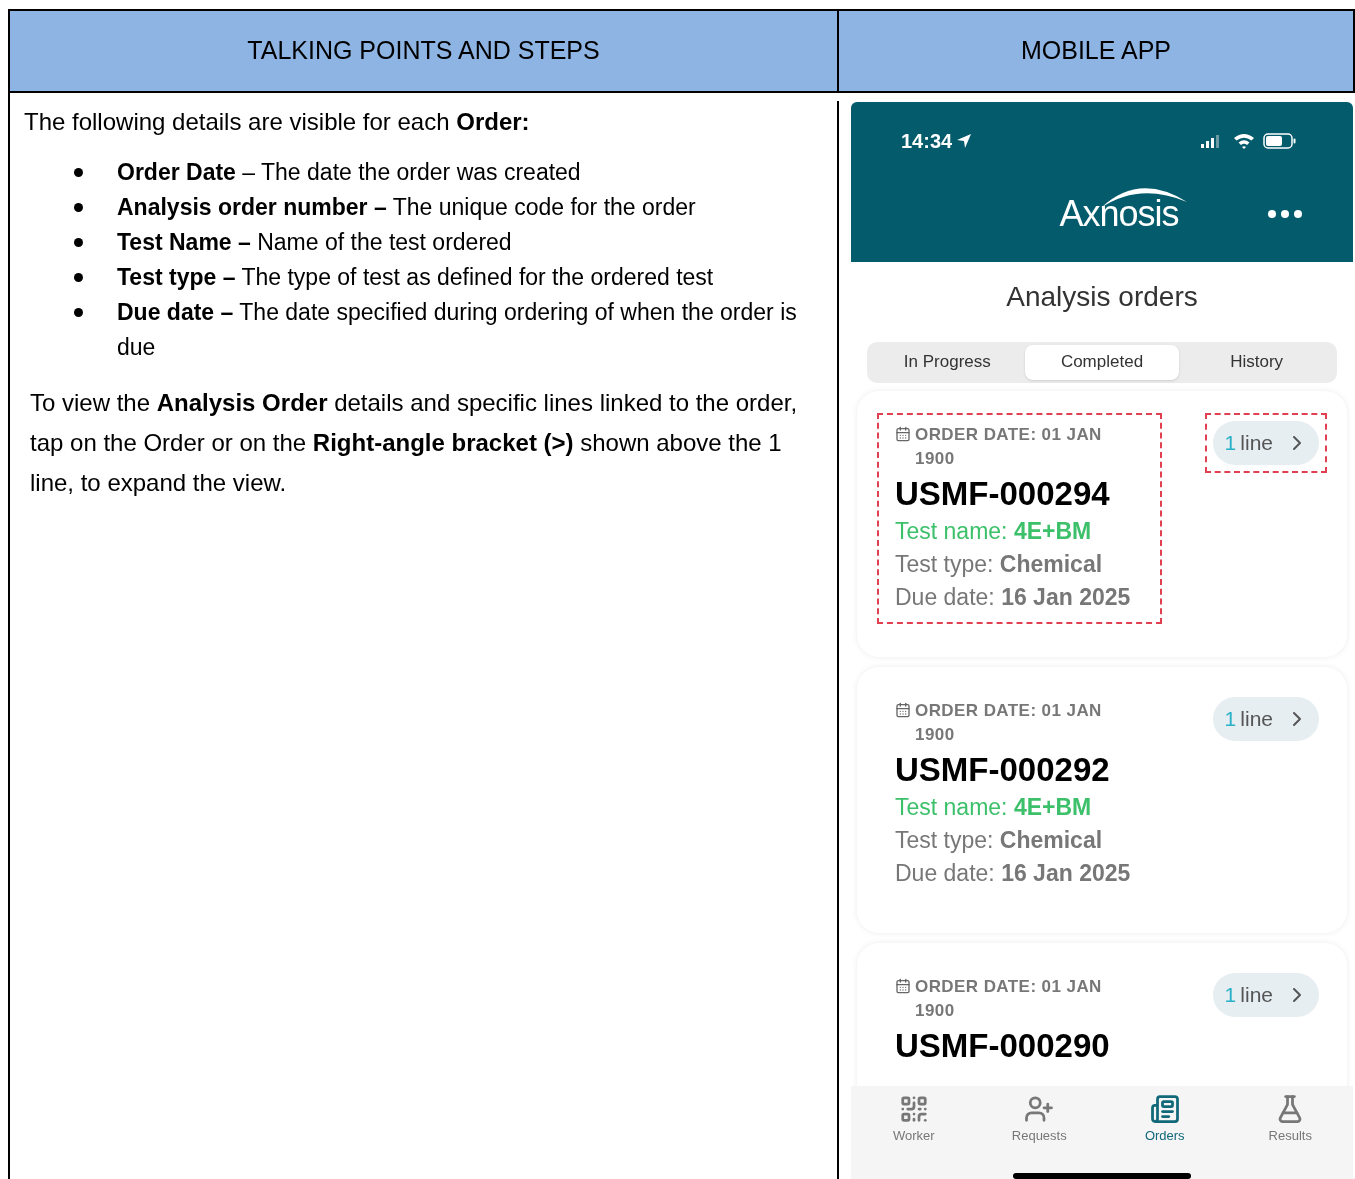 The width and height of the screenshot is (1355, 1179). Describe the element at coordinates (1280, 140) in the screenshot. I see `battery-icon` at that location.